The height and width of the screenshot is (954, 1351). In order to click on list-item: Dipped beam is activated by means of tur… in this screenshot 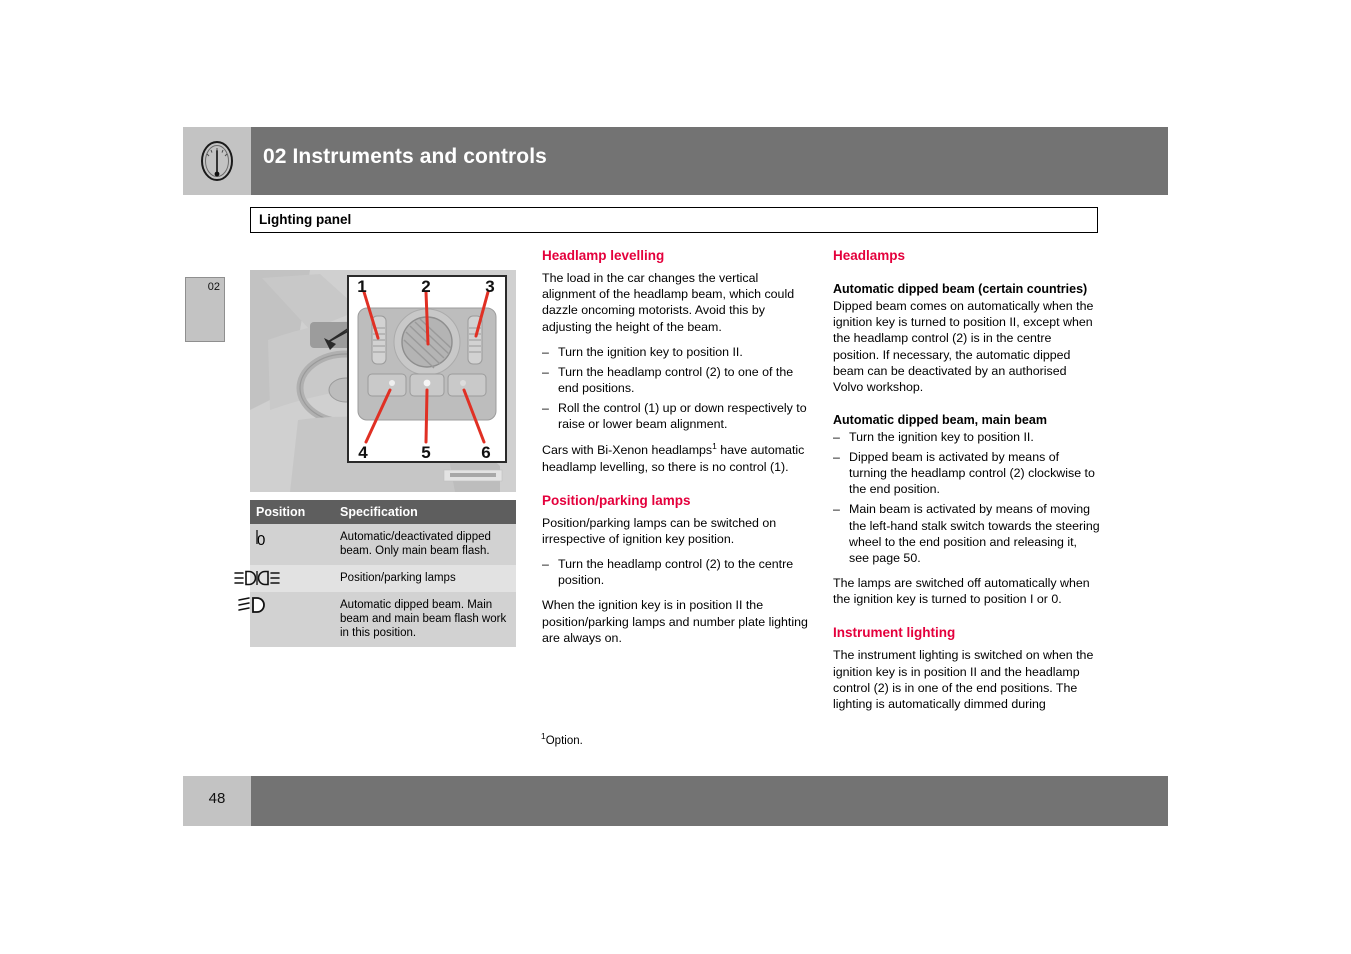, I will do `click(966, 473)`.